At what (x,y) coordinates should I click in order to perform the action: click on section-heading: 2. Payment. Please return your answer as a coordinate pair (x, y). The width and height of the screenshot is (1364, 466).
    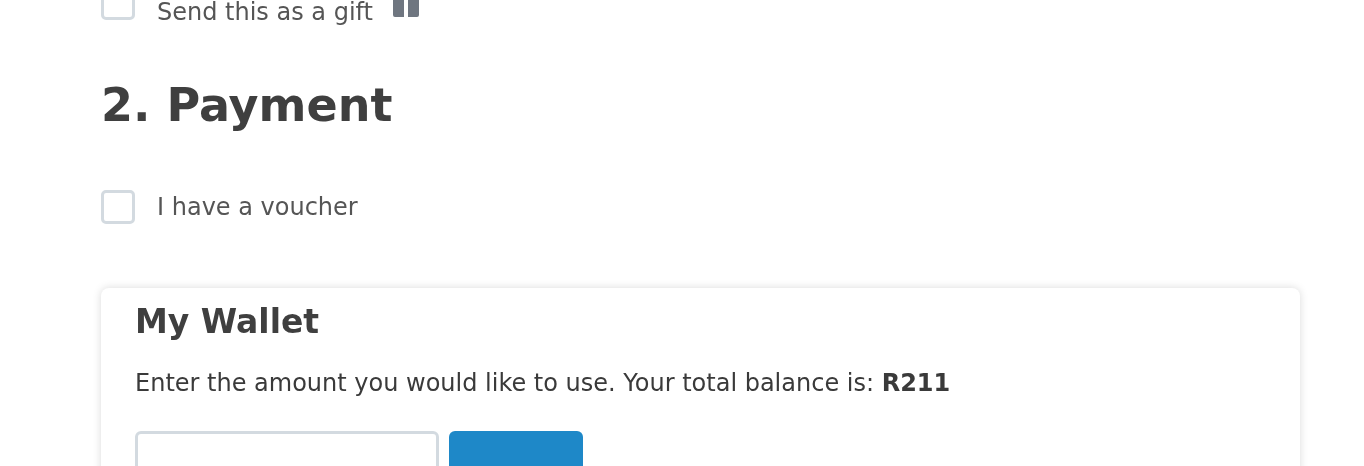
    Looking at the image, I should click on (247, 105).